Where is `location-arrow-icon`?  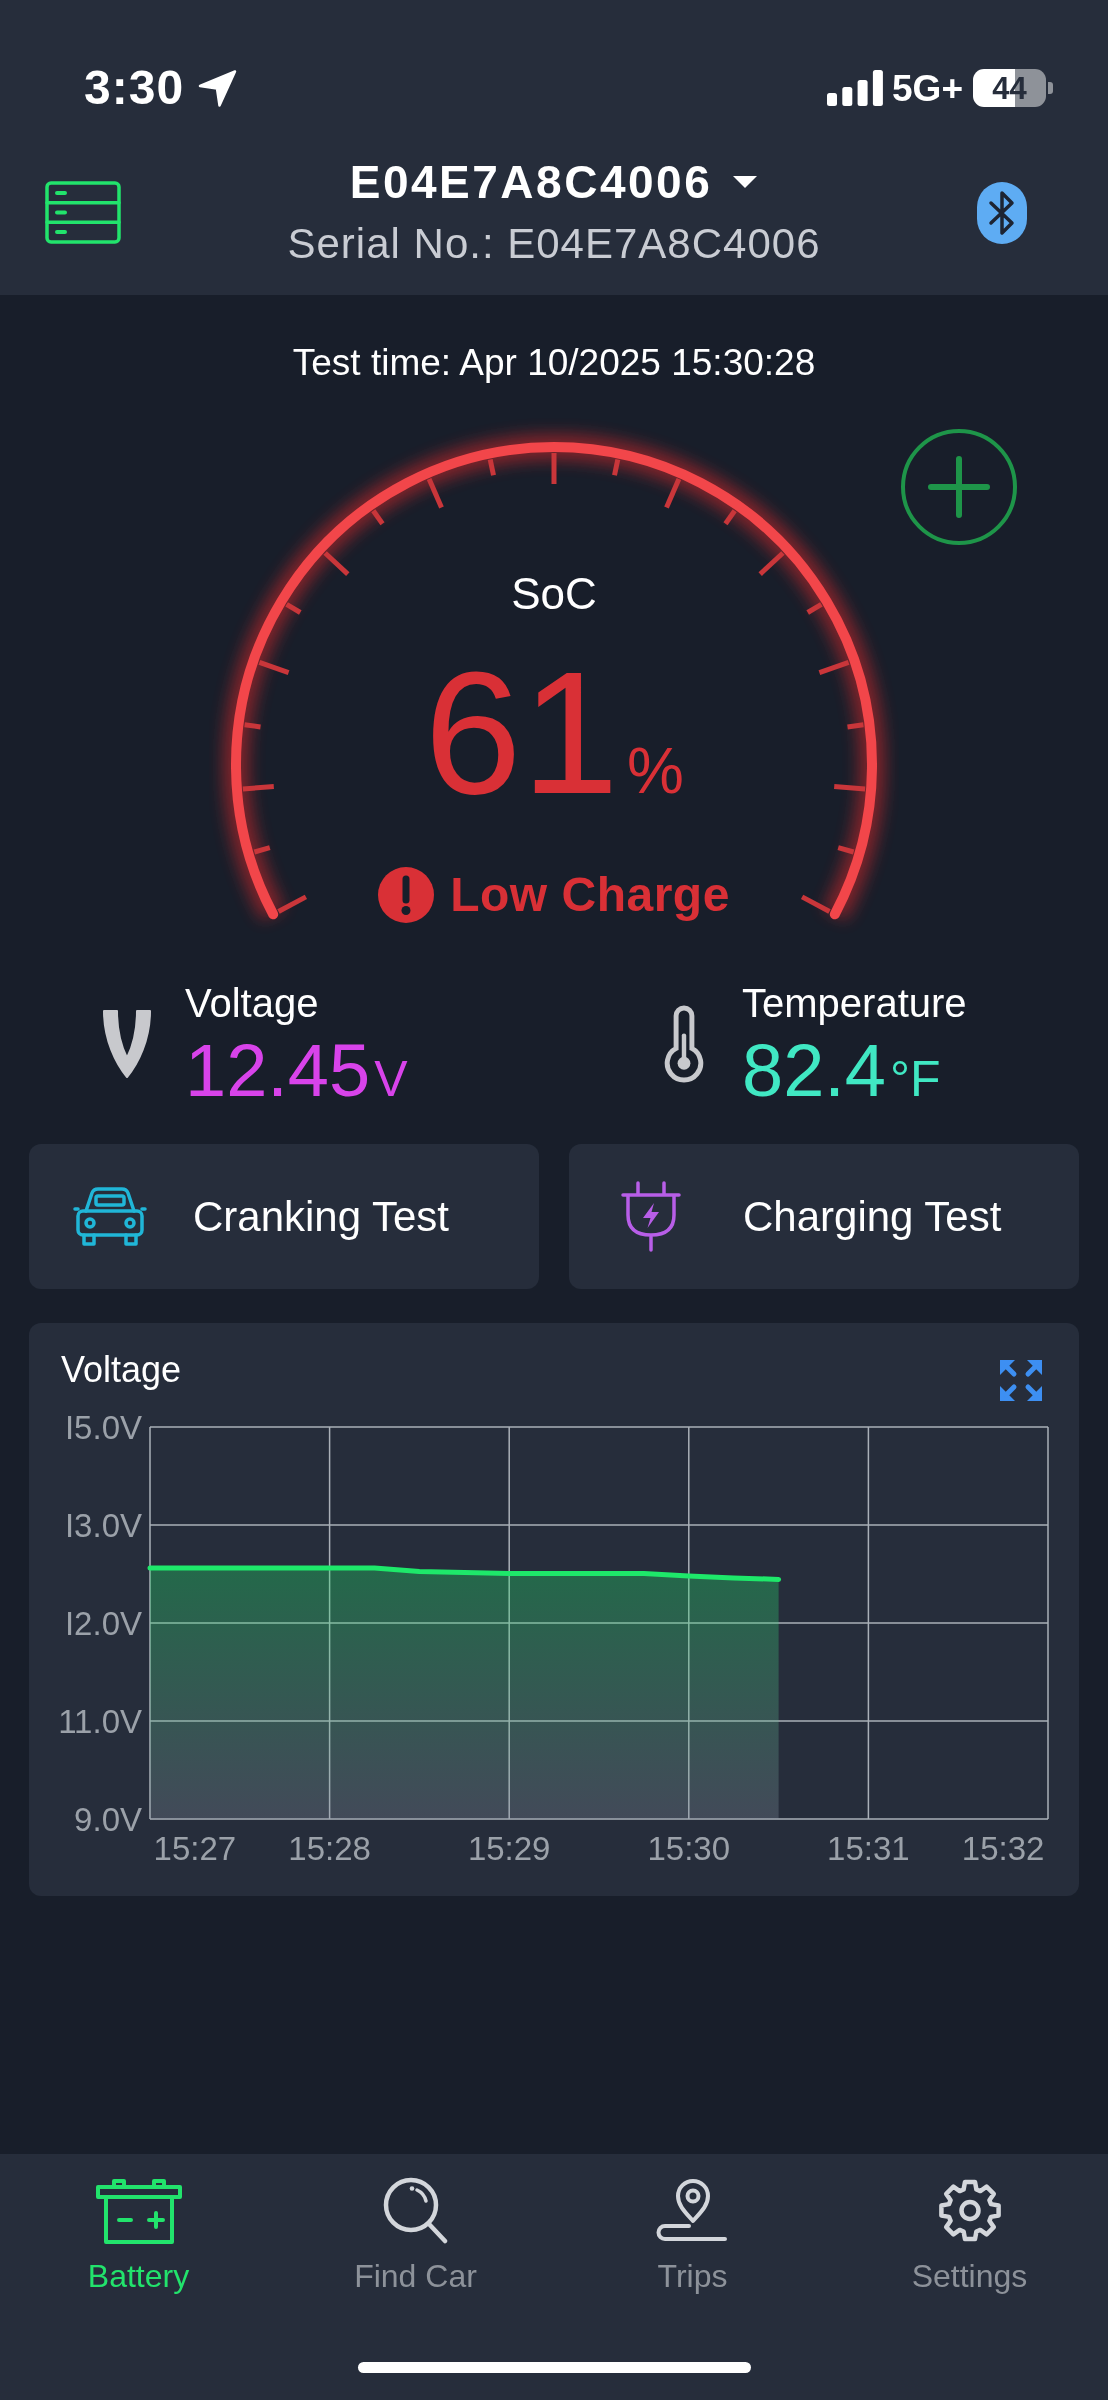 location-arrow-icon is located at coordinates (218, 88).